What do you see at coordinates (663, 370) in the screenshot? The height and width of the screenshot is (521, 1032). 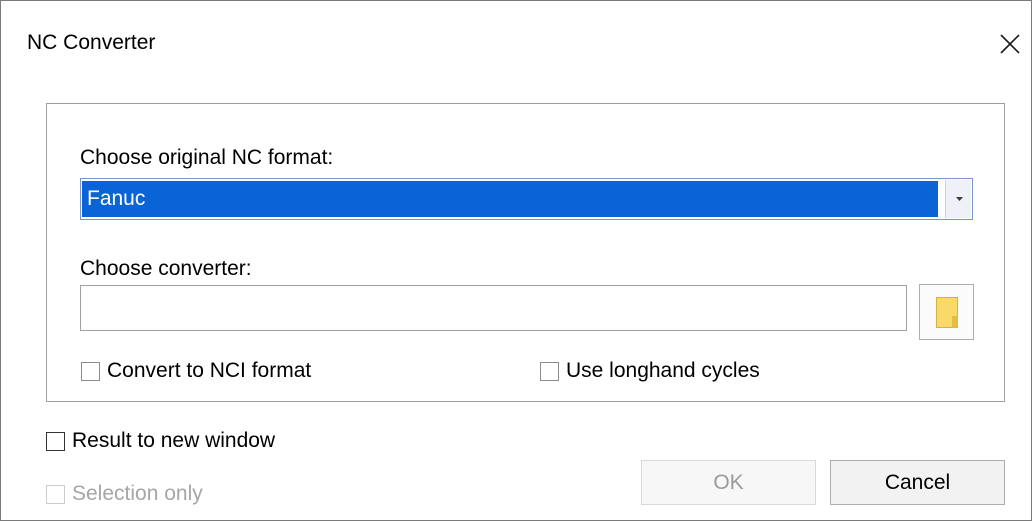 I see `use-longhand-cycles-label: Use longhand cycles` at bounding box center [663, 370].